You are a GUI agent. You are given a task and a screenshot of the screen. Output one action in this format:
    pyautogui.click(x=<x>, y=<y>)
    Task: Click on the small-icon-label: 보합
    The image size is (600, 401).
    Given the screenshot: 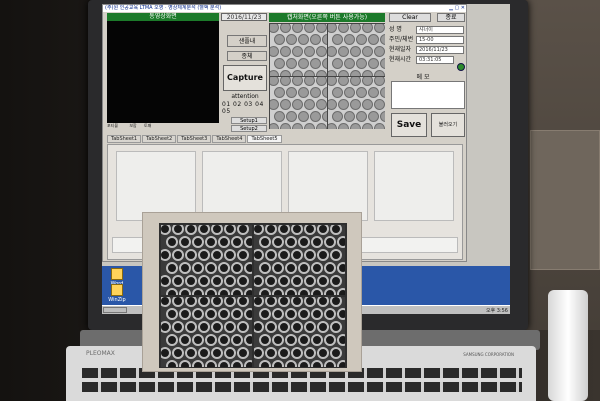 What is the action you would take?
    pyautogui.click(x=132, y=125)
    